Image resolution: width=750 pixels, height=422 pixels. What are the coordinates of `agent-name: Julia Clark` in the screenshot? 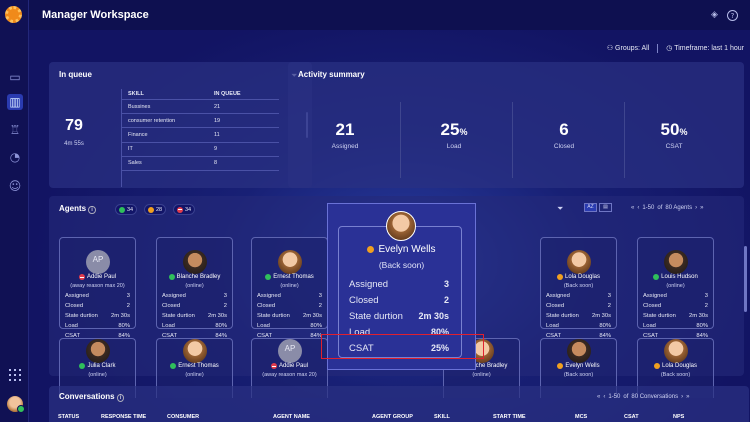 It's located at (97, 366).